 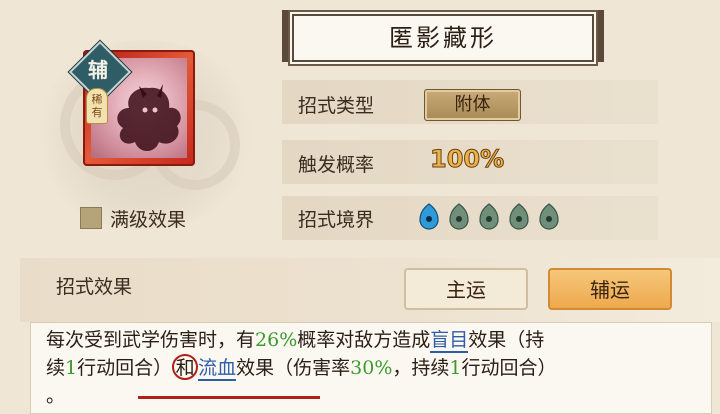 I want to click on desc-text: 每次受到武学伤害时，有, so click(x=151, y=340).